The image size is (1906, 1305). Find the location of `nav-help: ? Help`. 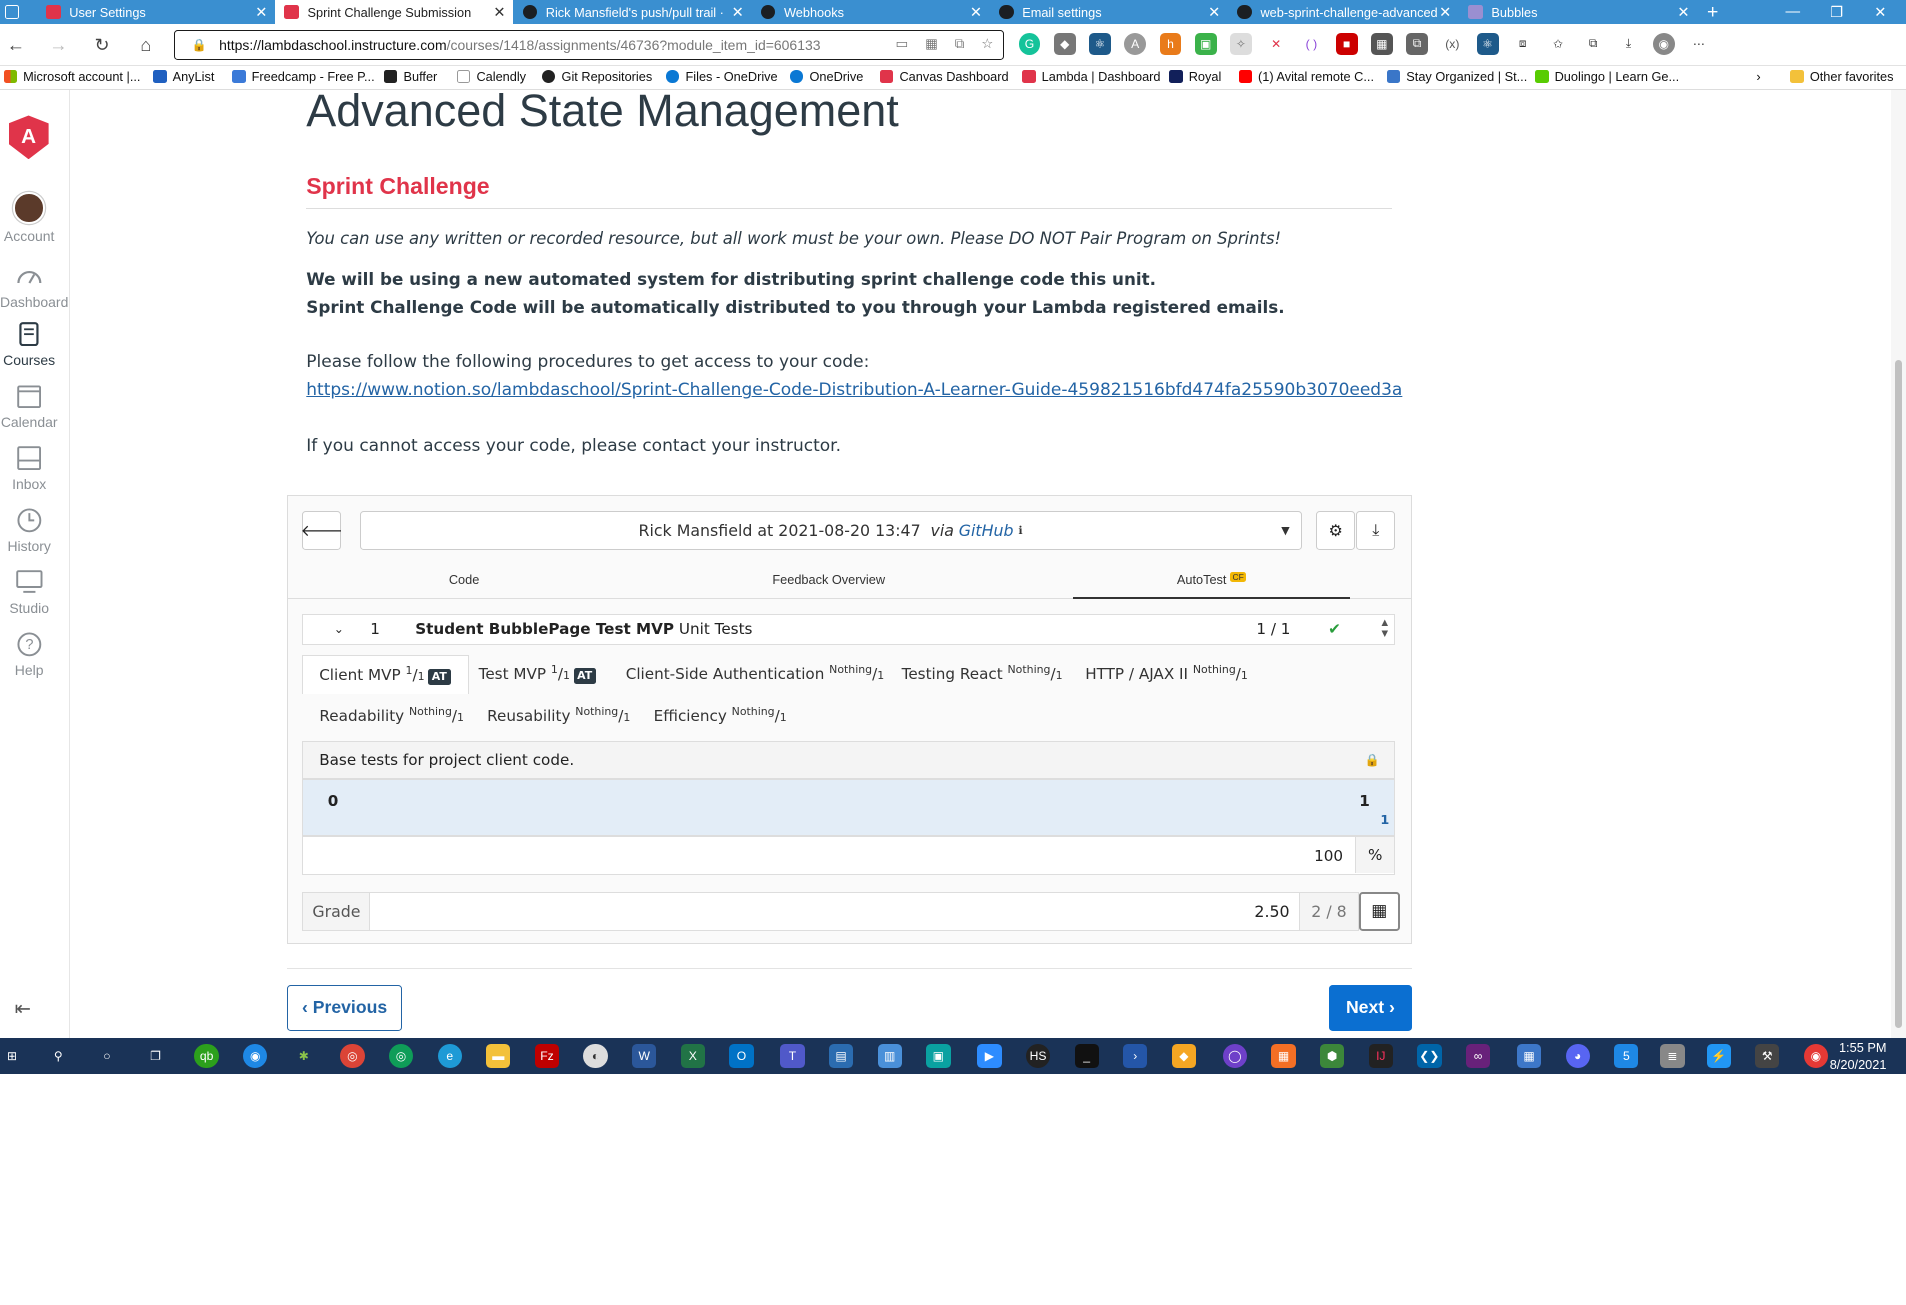

nav-help: ? Help is located at coordinates (29, 654).